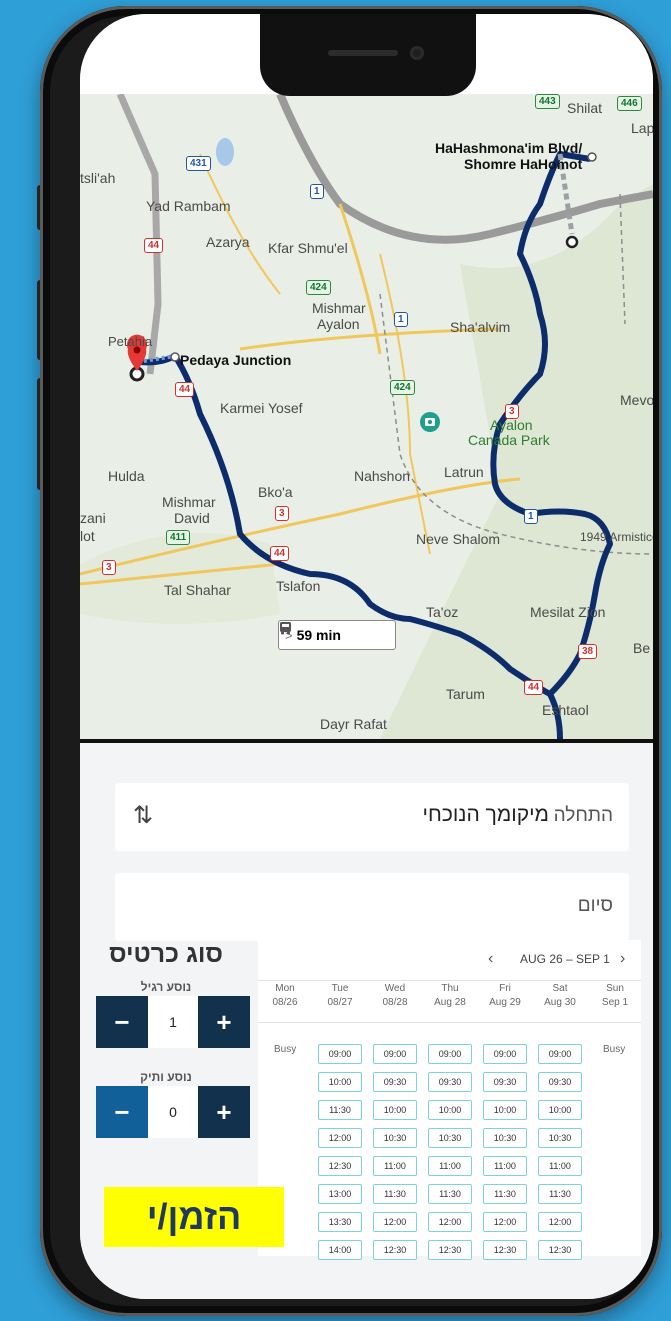 The height and width of the screenshot is (1321, 671). Describe the element at coordinates (122, 1112) in the screenshot. I see `senior-minus-button: −` at that location.